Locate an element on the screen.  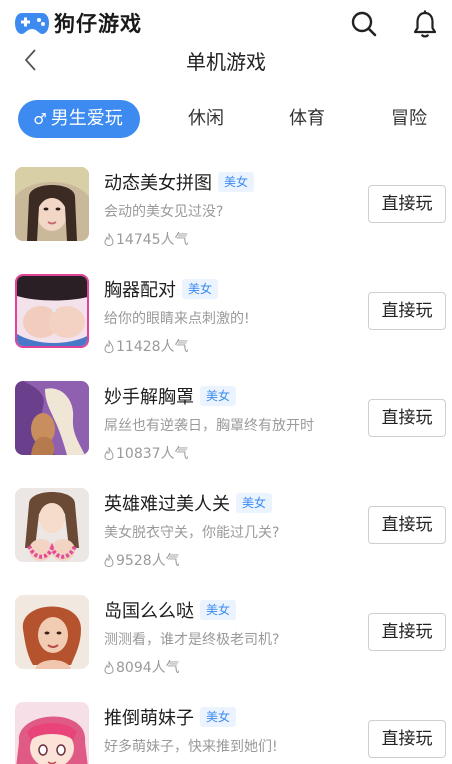
popularity-count: 11428人气 is located at coordinates (152, 347).